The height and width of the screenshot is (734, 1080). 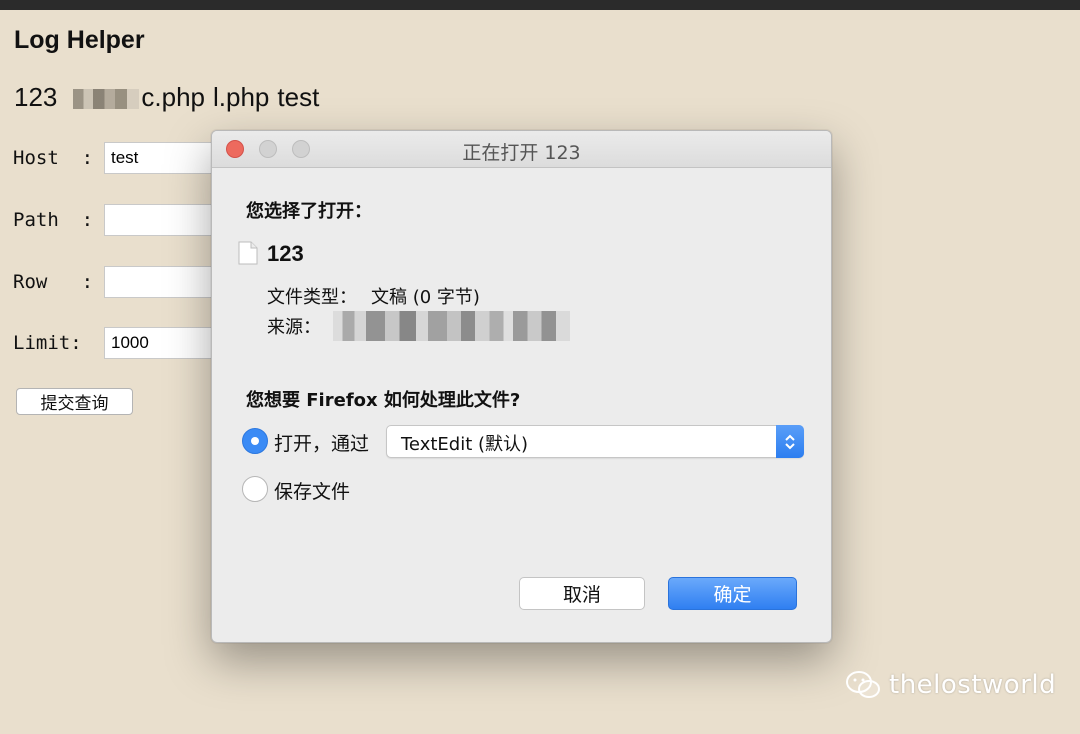 I want to click on wechat-icon, so click(x=863, y=684).